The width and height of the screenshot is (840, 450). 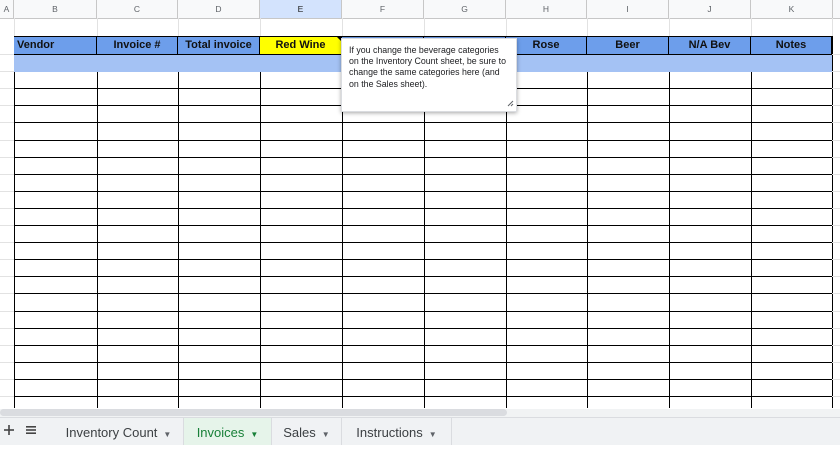 What do you see at coordinates (7, 9) in the screenshot?
I see `column-header-a: A` at bounding box center [7, 9].